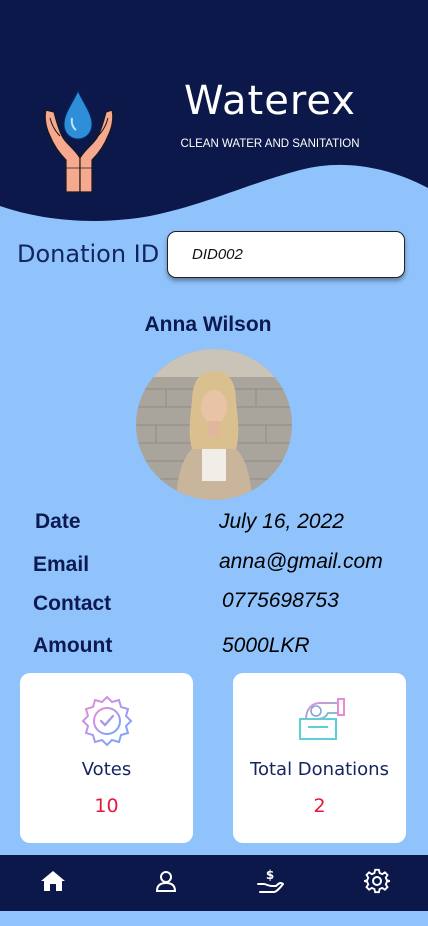 The width and height of the screenshot is (428, 926). I want to click on nav-donate: $, so click(270, 883).